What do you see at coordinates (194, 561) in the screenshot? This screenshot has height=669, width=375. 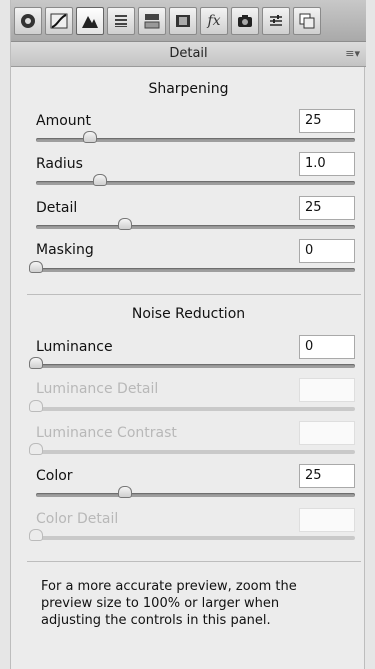 I see `note-divider` at bounding box center [194, 561].